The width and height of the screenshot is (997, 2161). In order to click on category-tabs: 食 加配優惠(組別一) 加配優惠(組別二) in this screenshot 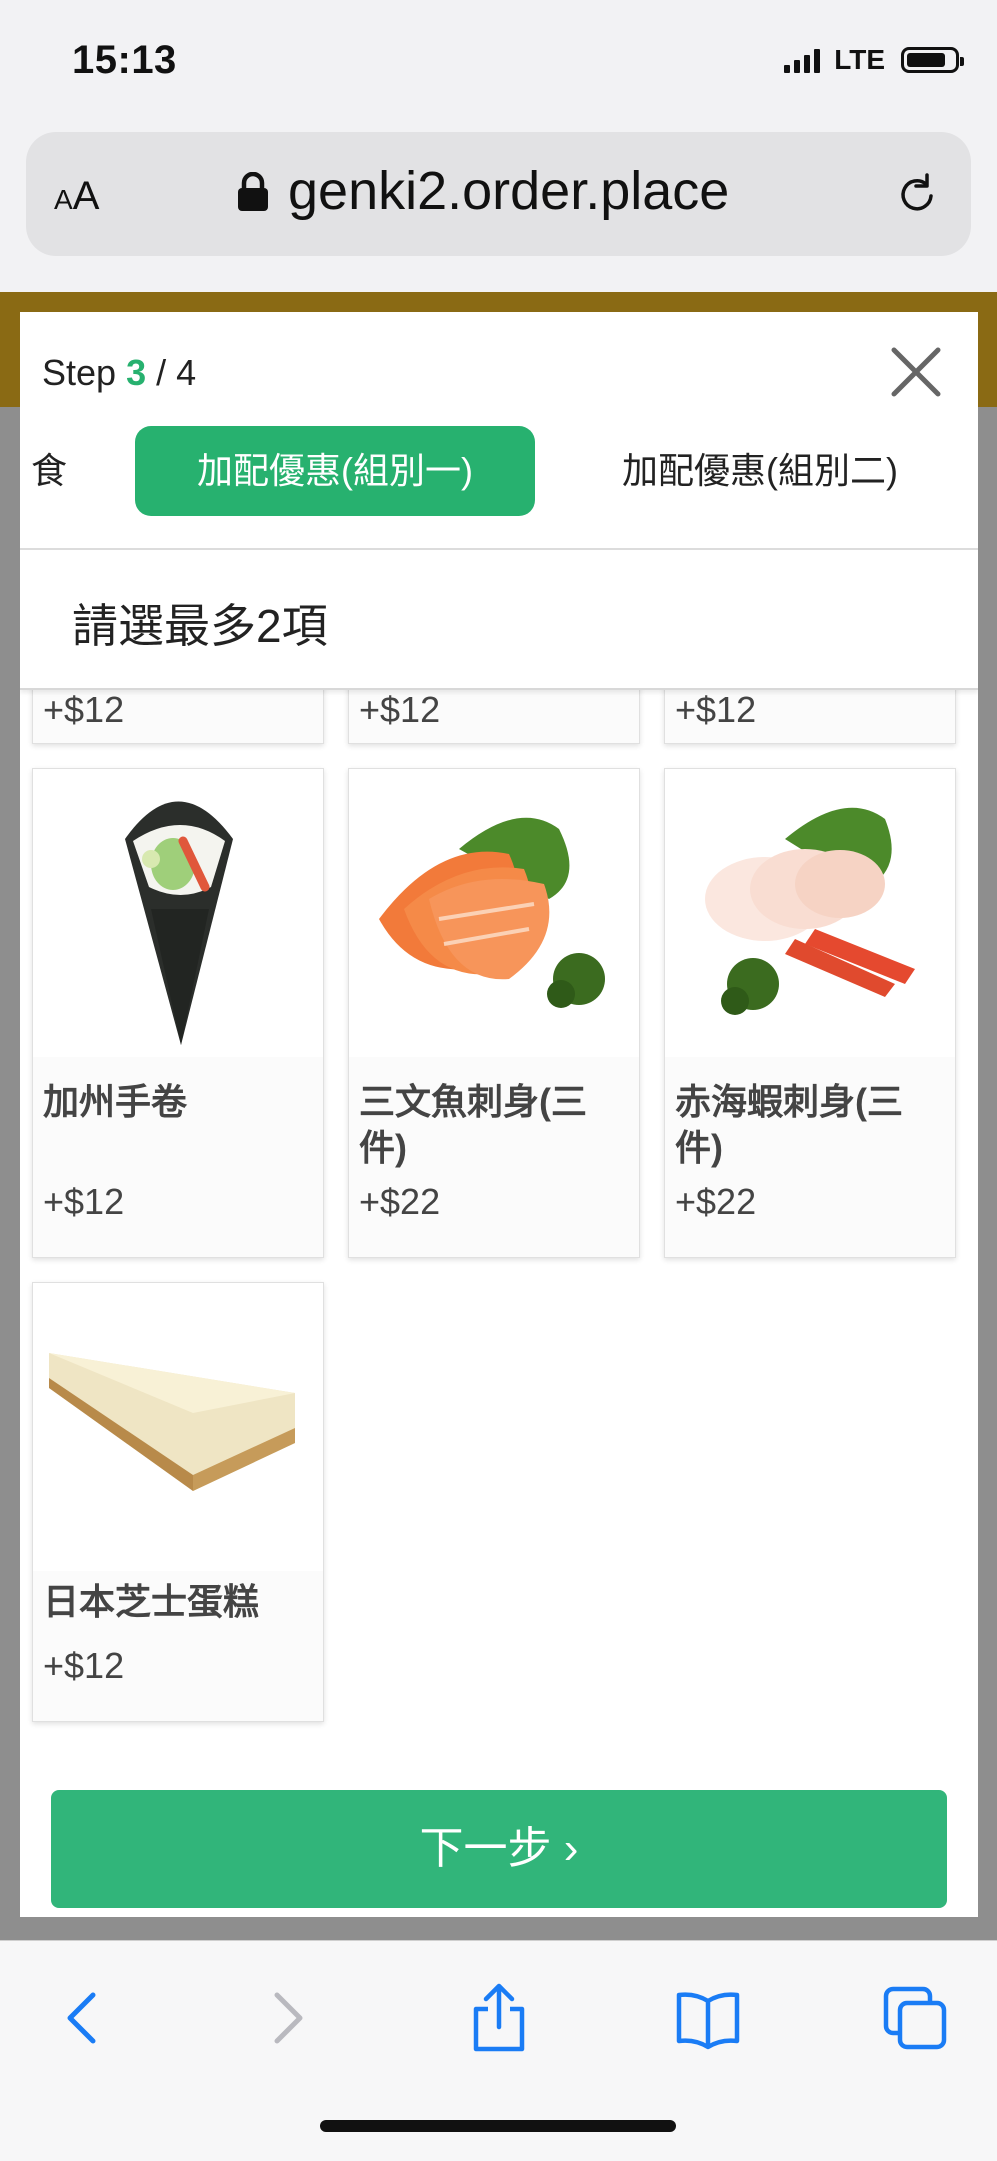, I will do `click(499, 481)`.